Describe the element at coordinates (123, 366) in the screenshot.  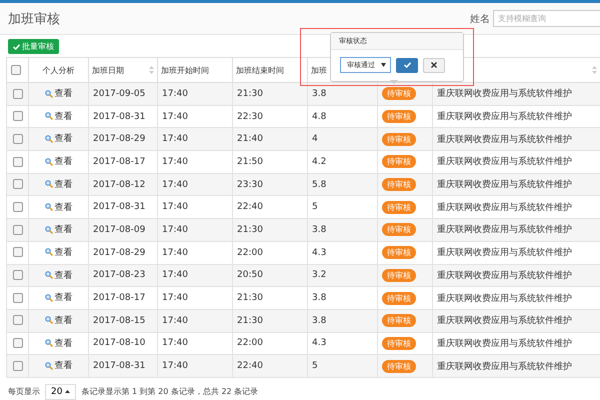
I see `date-cell: 2017-08-31` at that location.